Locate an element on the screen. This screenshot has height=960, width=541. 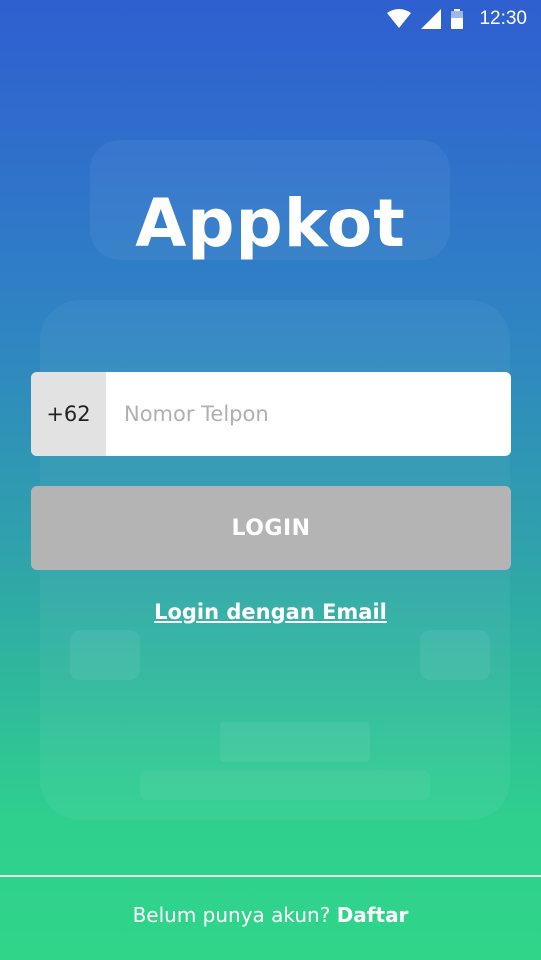
login-with-email-link: Login dengan Email is located at coordinates (270, 612).